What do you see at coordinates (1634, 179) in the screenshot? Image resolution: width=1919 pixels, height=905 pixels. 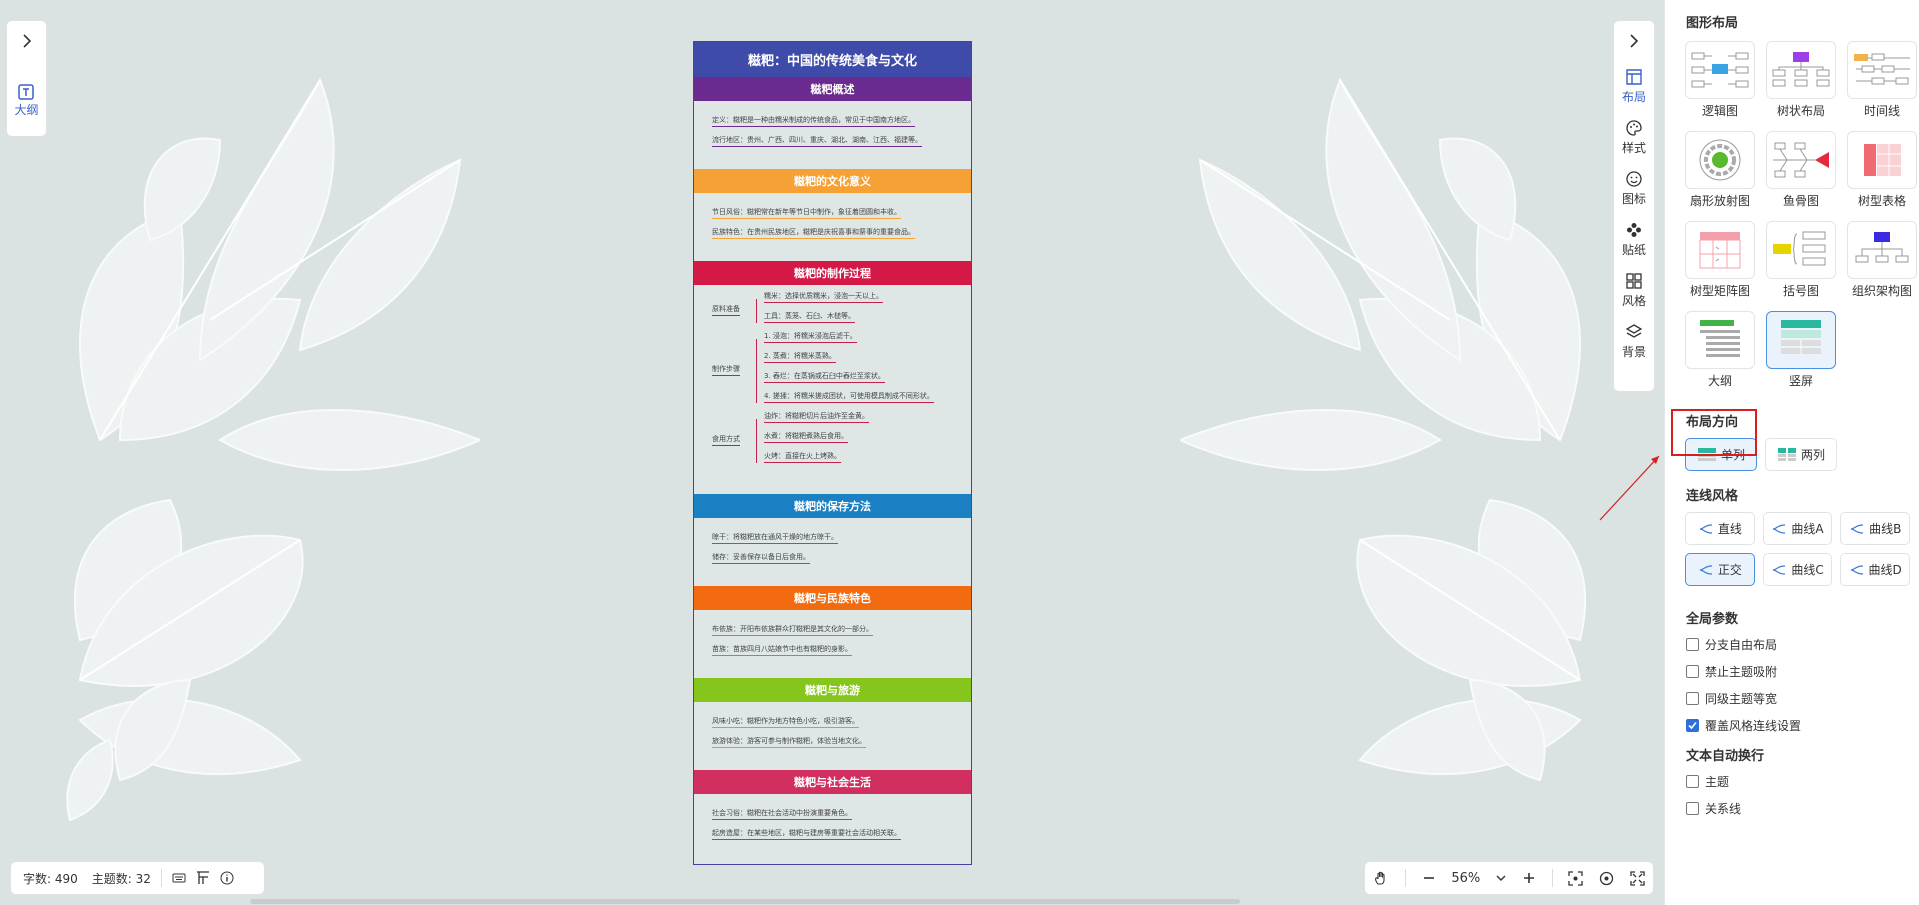 I see `smiley-icon` at bounding box center [1634, 179].